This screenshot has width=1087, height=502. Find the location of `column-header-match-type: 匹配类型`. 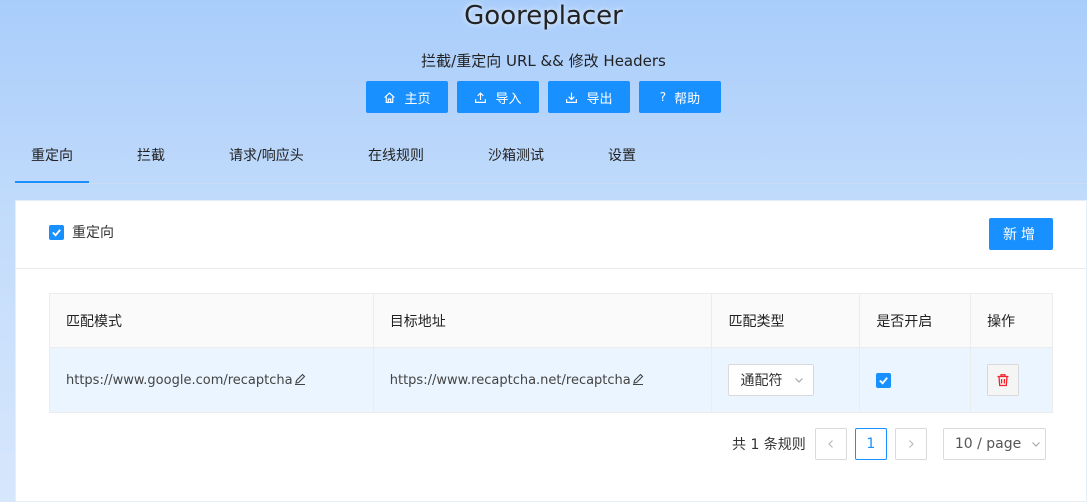

column-header-match-type: 匹配类型 is located at coordinates (786, 320).